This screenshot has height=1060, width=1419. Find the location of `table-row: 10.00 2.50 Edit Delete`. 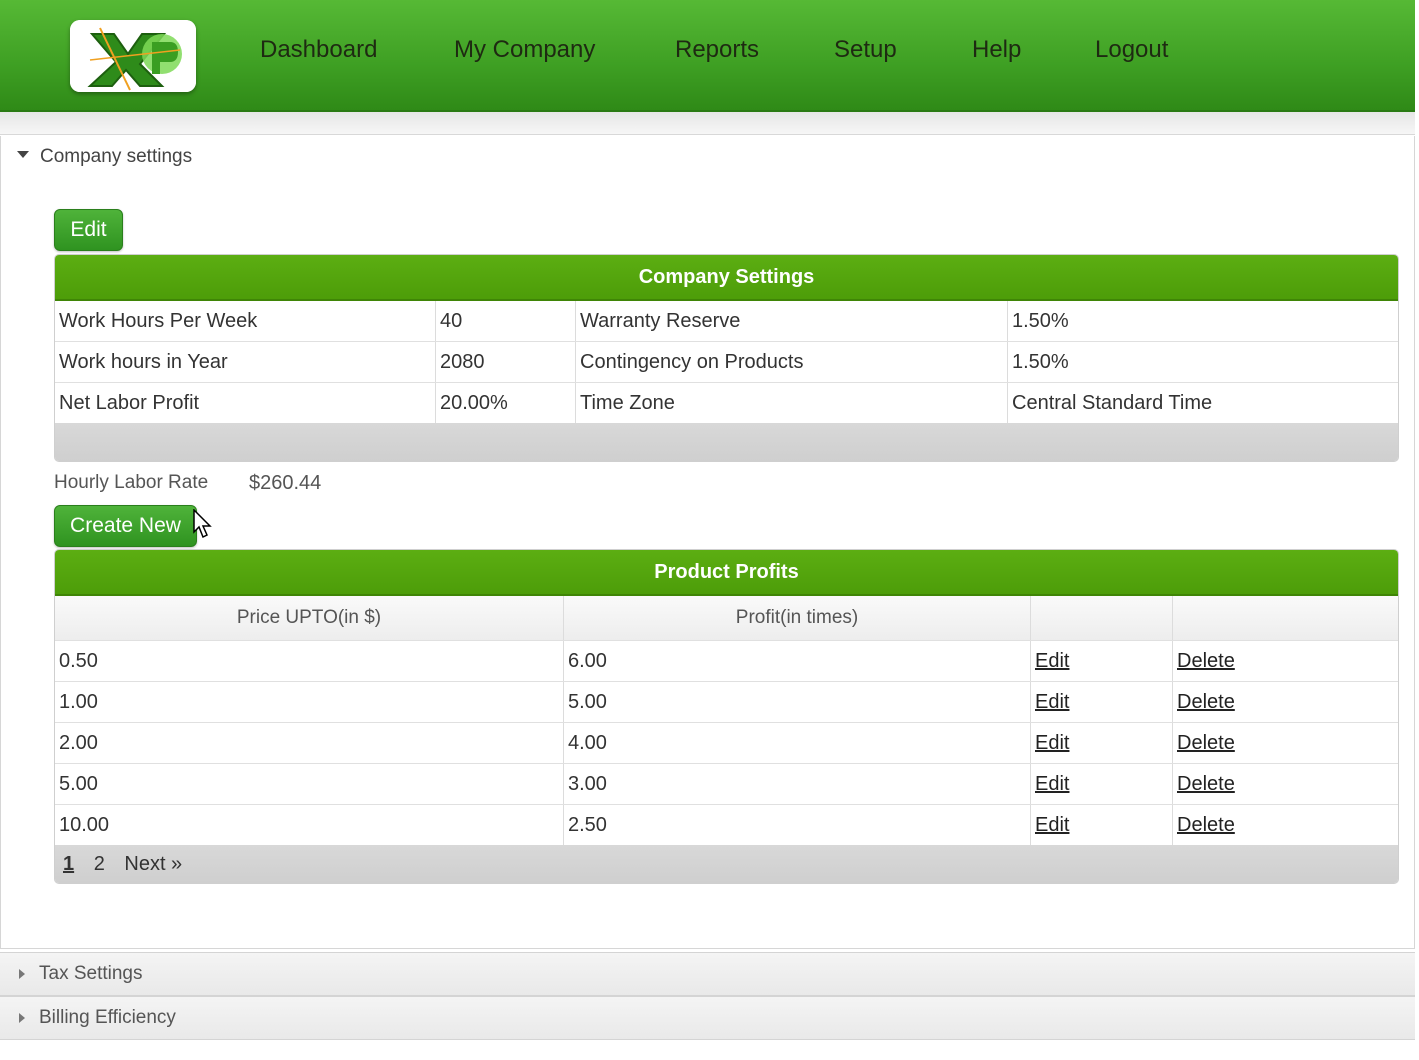

table-row: 10.00 2.50 Edit Delete is located at coordinates (726, 825).